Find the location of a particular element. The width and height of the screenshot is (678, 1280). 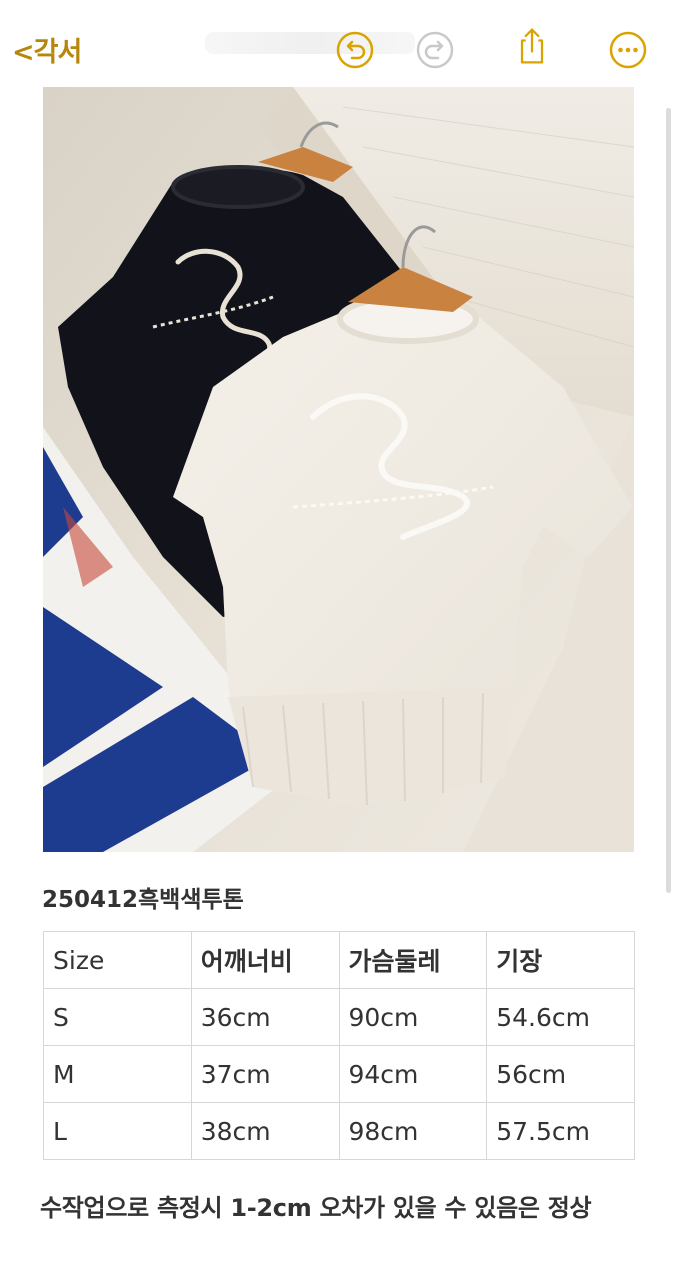

undo-icon is located at coordinates (355, 50).